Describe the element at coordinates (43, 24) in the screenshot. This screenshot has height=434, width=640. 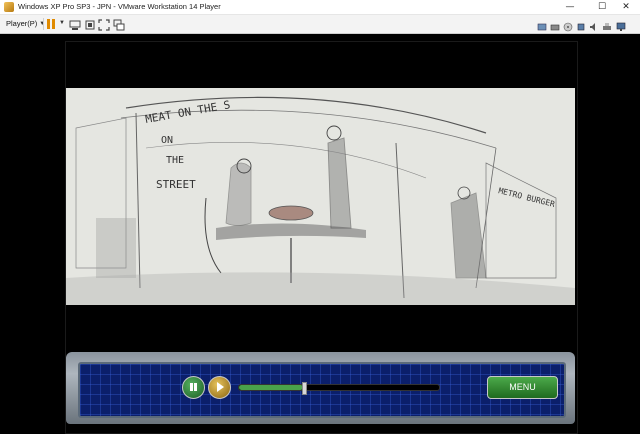
I see `toolbar-divider` at that location.